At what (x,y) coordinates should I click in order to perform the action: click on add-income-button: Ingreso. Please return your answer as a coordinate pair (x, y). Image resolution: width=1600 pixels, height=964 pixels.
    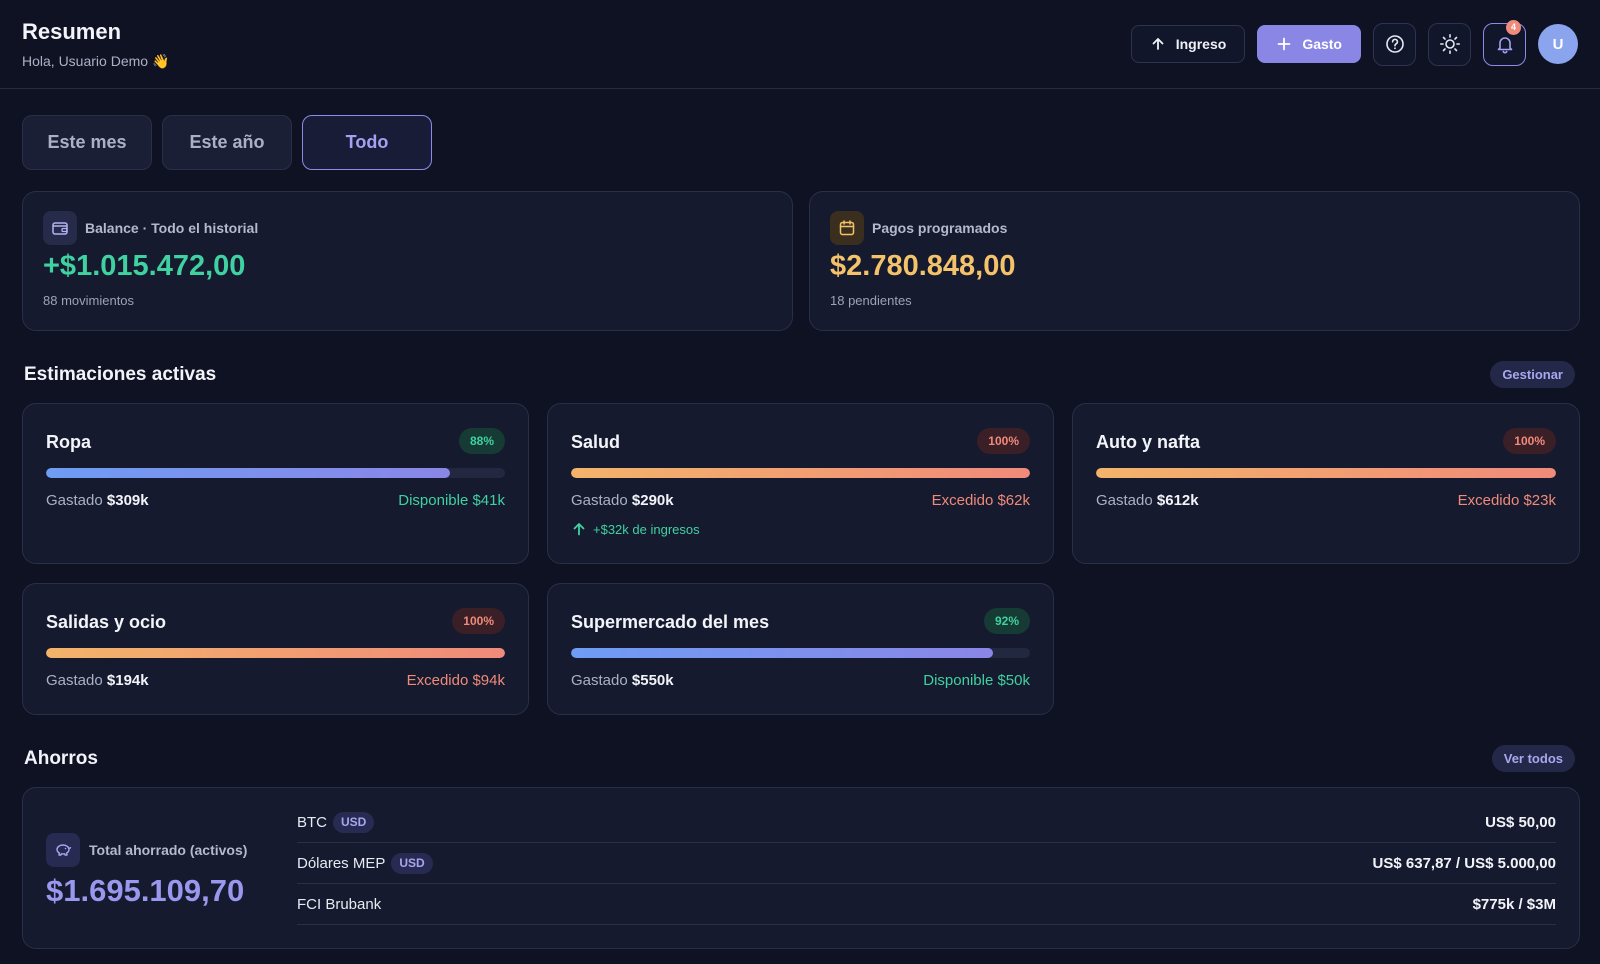
    Looking at the image, I should click on (1188, 44).